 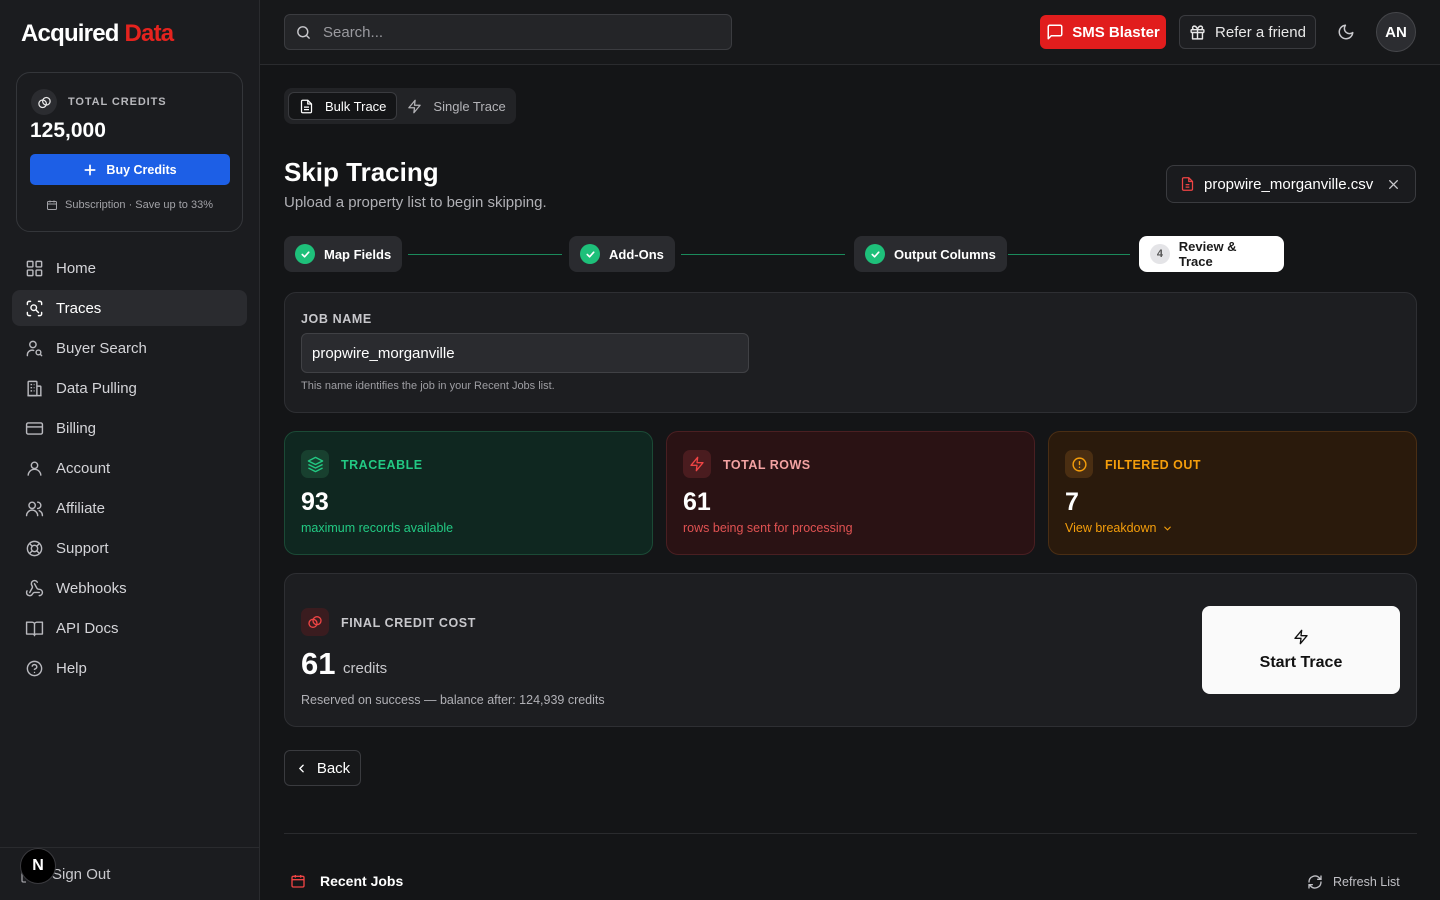 I want to click on back-button: Back, so click(x=322, y=768).